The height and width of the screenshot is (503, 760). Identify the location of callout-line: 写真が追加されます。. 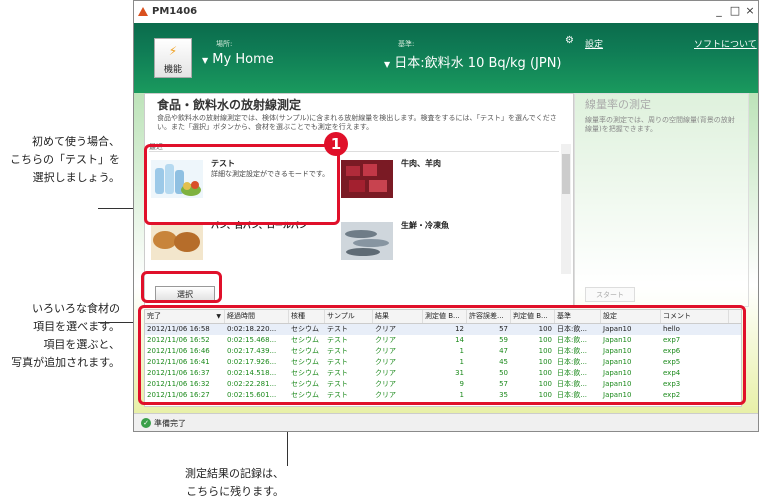
(65, 362).